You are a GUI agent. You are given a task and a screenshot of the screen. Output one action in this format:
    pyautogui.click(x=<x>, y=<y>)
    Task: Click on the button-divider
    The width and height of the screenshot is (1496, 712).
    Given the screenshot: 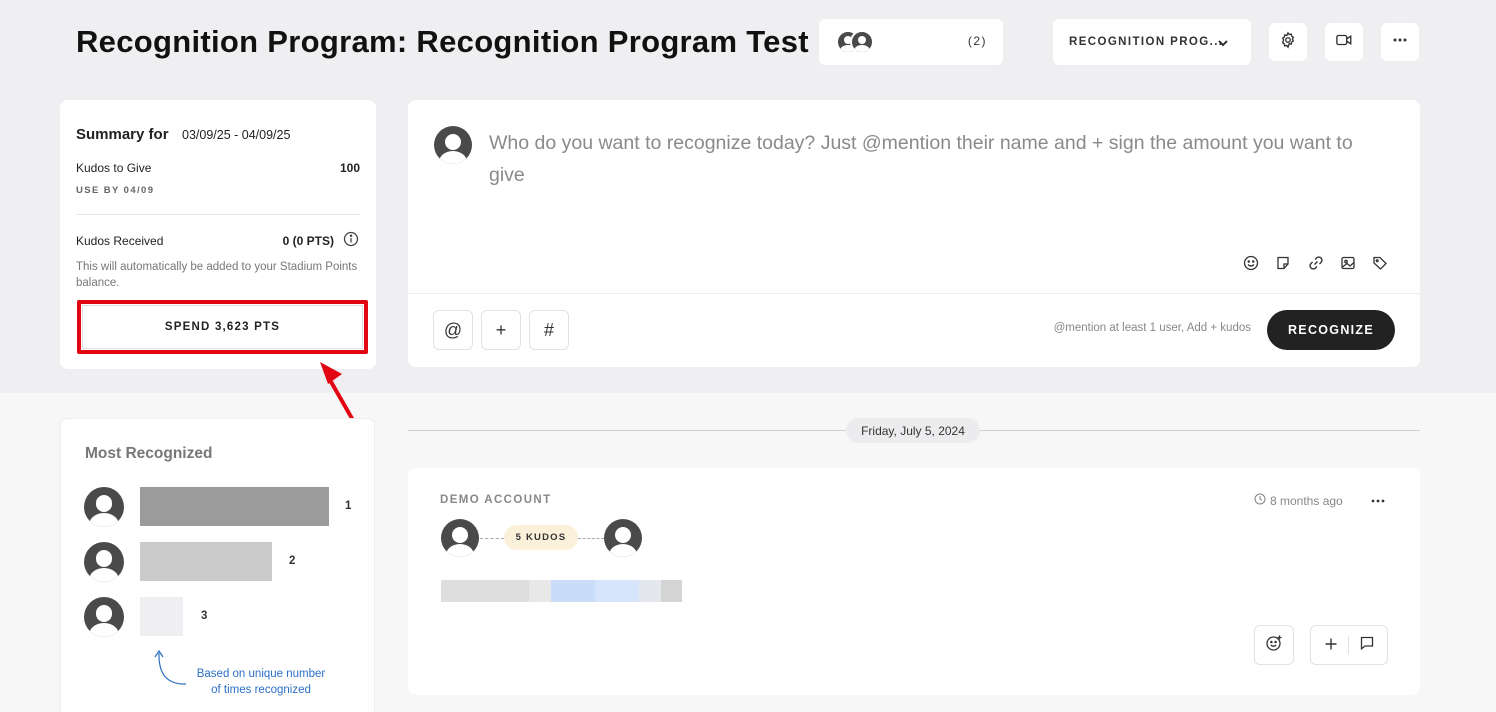 What is the action you would take?
    pyautogui.click(x=1348, y=645)
    